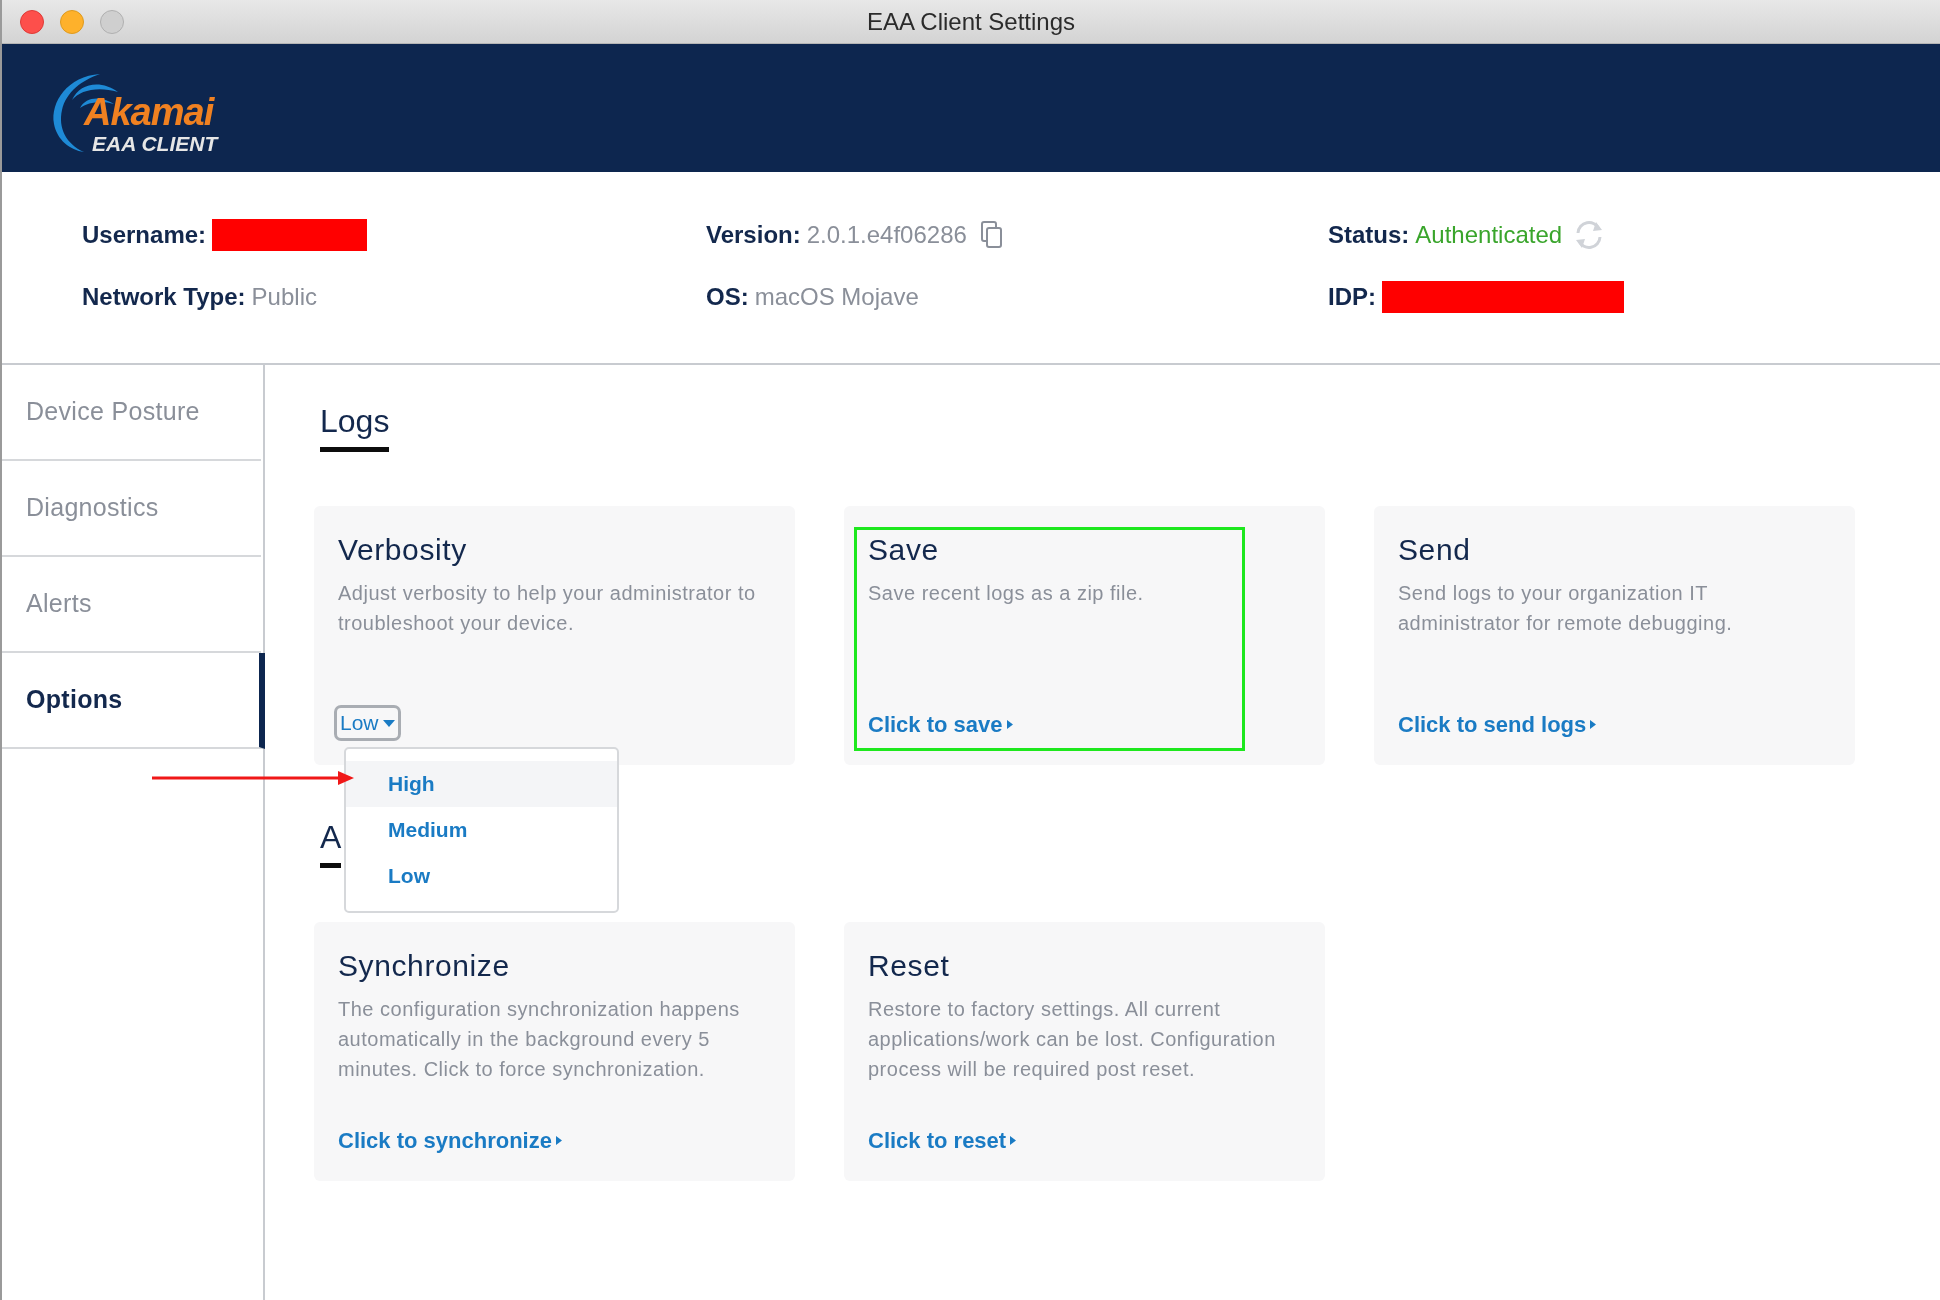 The width and height of the screenshot is (1940, 1300). I want to click on card-title: Reset, so click(909, 966).